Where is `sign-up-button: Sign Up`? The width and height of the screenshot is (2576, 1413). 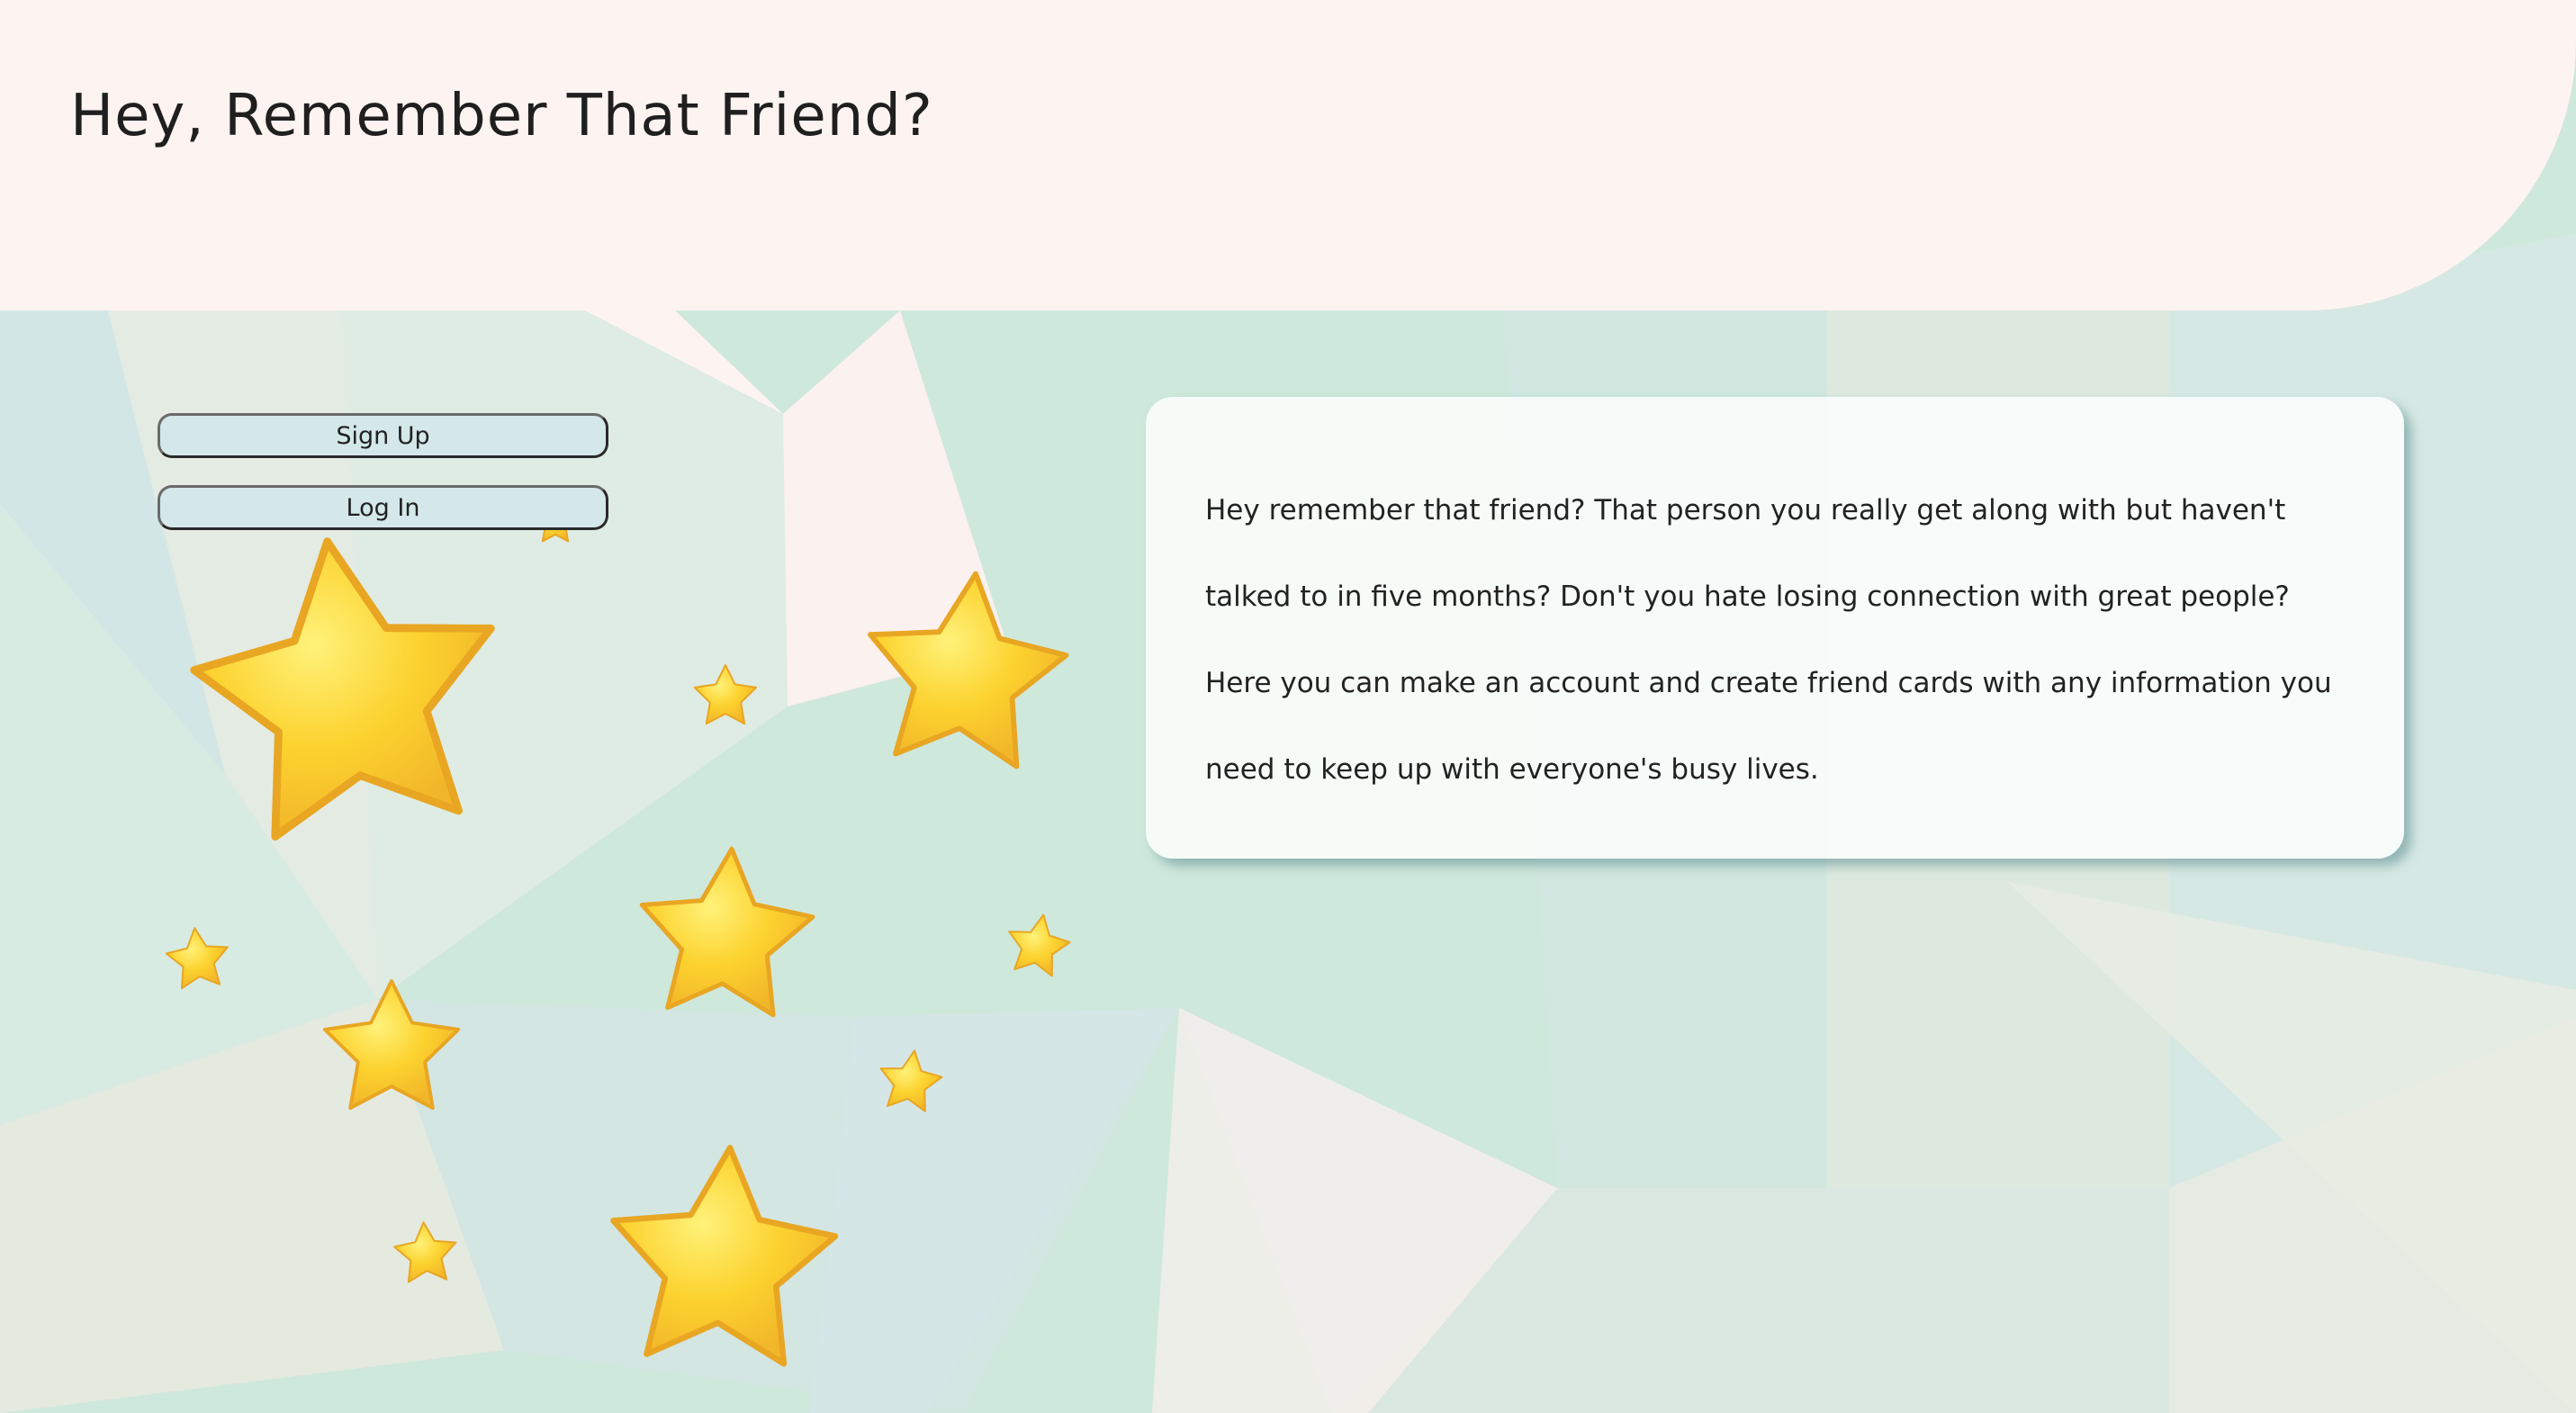
sign-up-button: Sign Up is located at coordinates (383, 436).